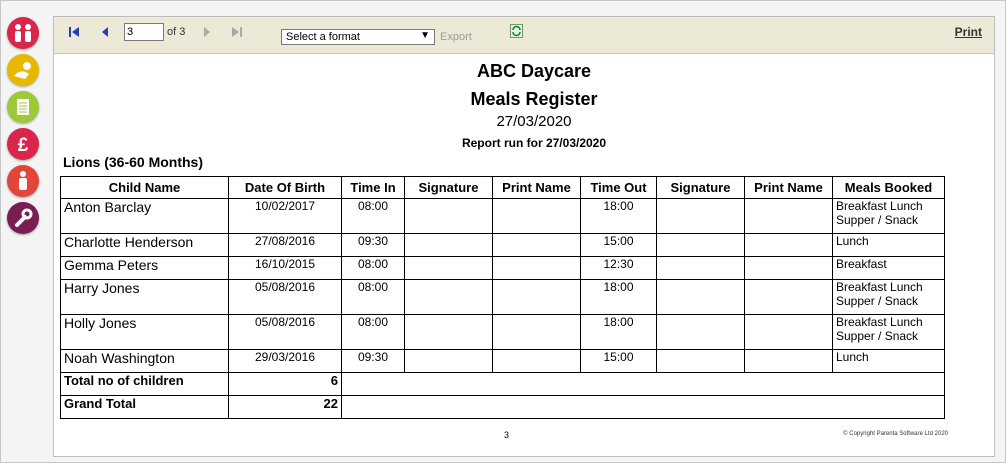 The width and height of the screenshot is (1006, 463). What do you see at coordinates (524, 35) in the screenshot?
I see `report-toolbar: of 3 Select a format ▼ Export Print` at bounding box center [524, 35].